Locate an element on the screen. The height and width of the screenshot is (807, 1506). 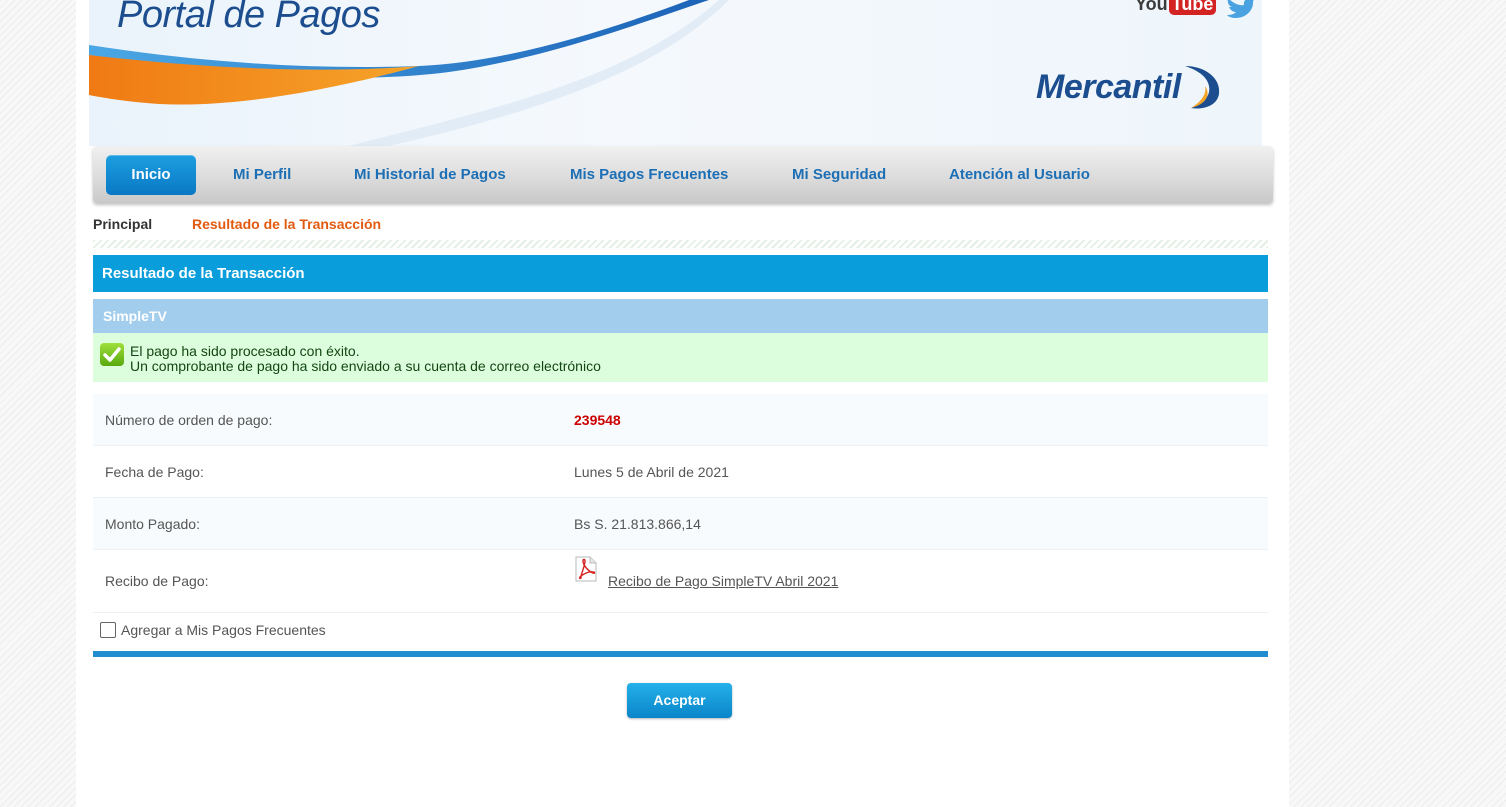
amount-label: Monto Pagado: is located at coordinates (152, 524).